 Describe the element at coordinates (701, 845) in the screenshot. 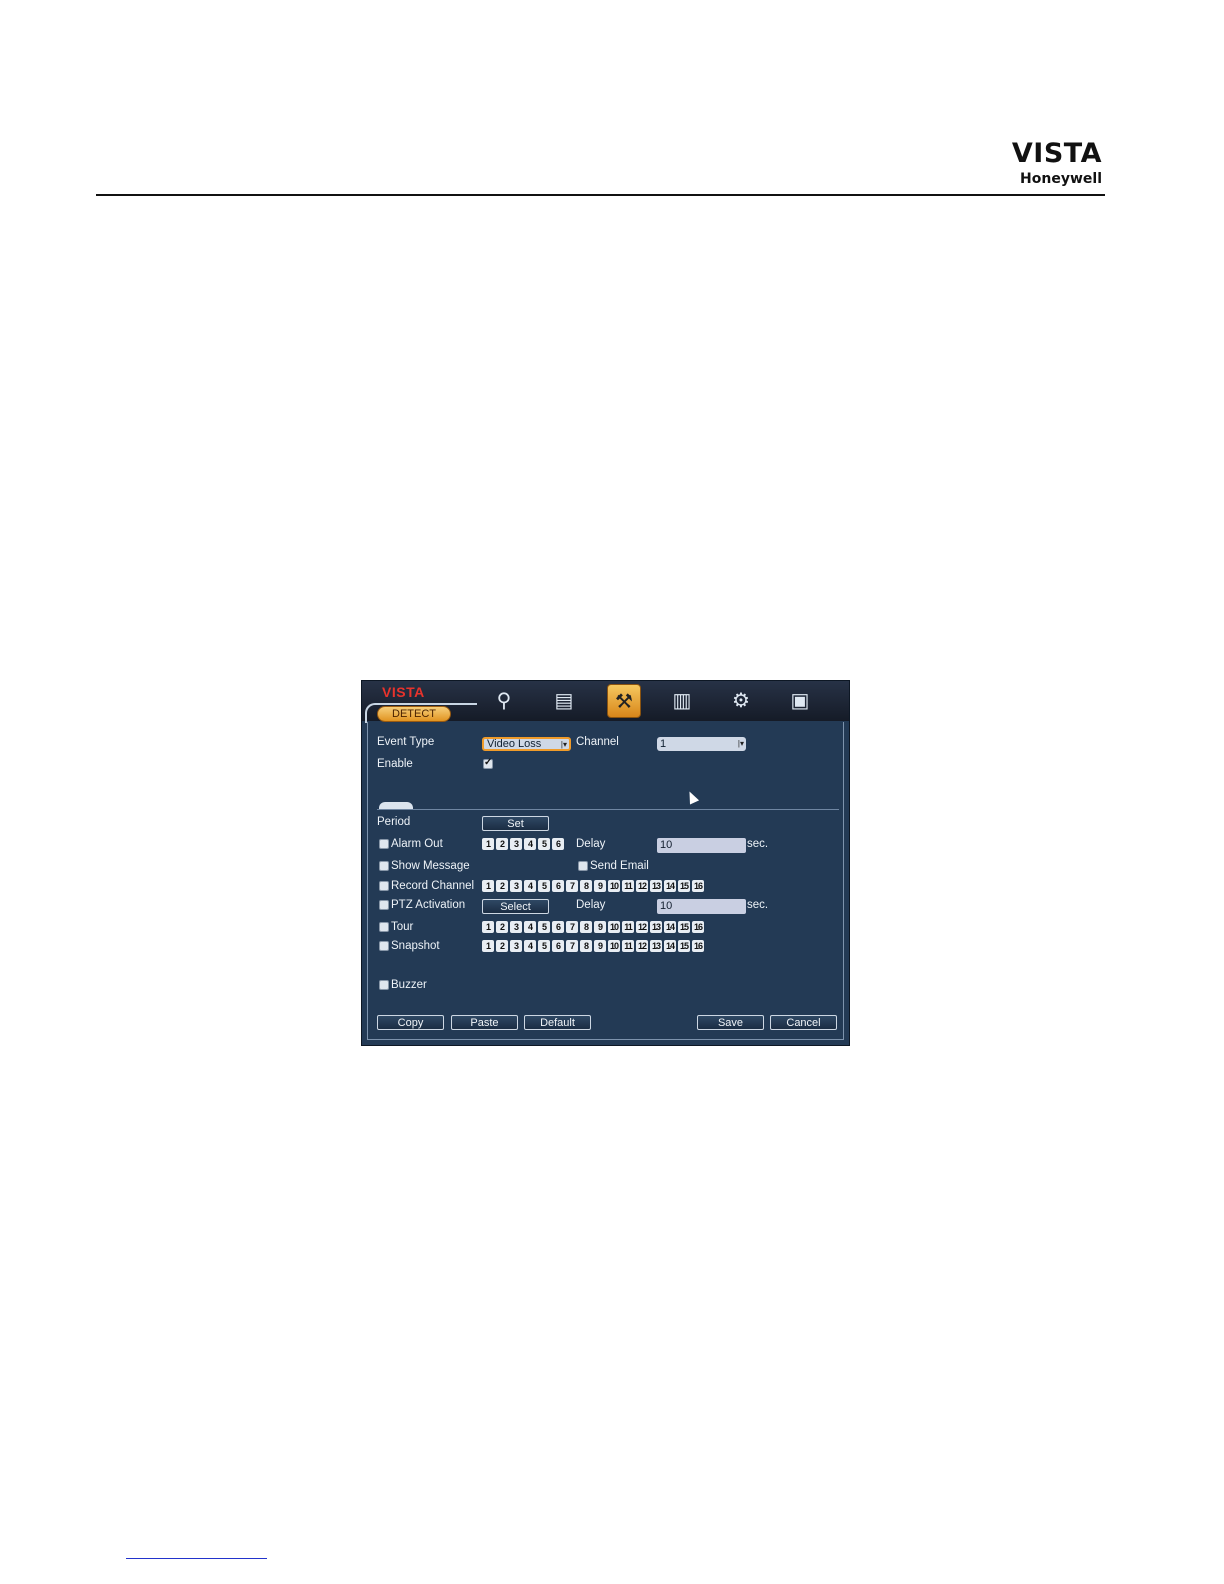

I see `delay-input: 10` at that location.